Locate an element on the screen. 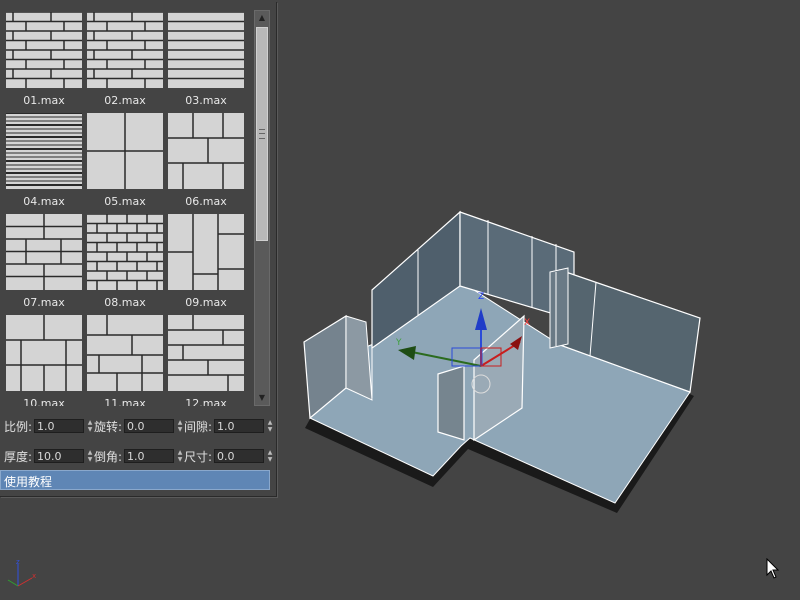 The image size is (800, 600). thumbnail-label: 05.max is located at coordinates (125, 201).